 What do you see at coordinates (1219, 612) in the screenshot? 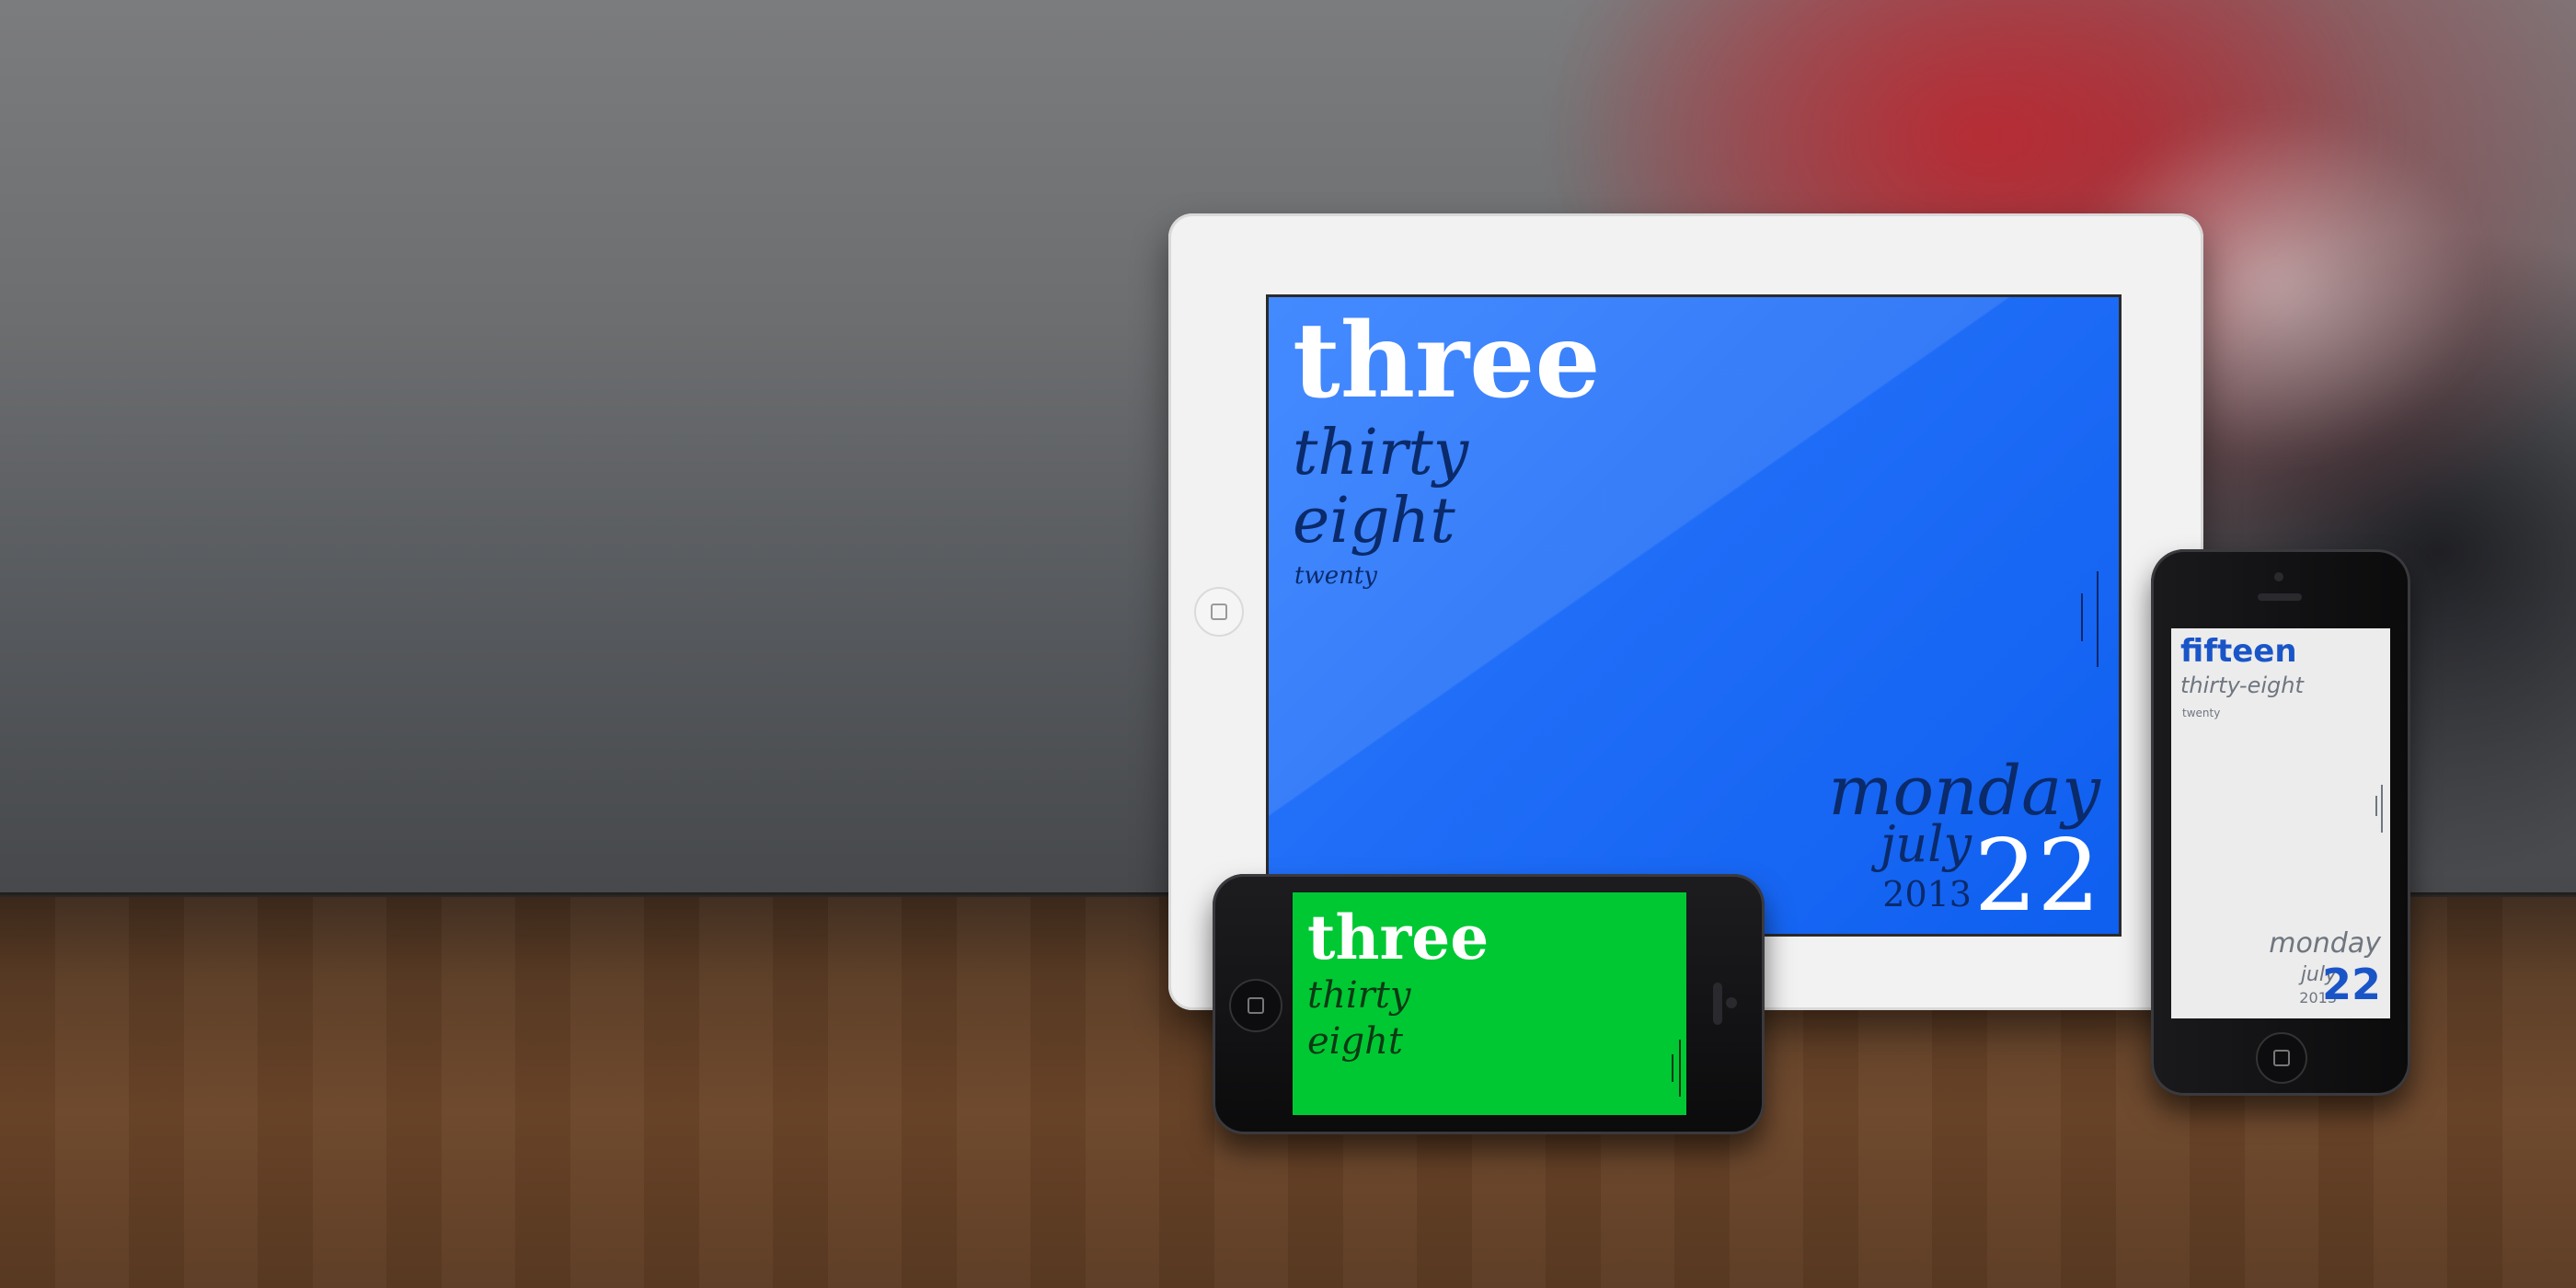
I see `ipad-home-button` at bounding box center [1219, 612].